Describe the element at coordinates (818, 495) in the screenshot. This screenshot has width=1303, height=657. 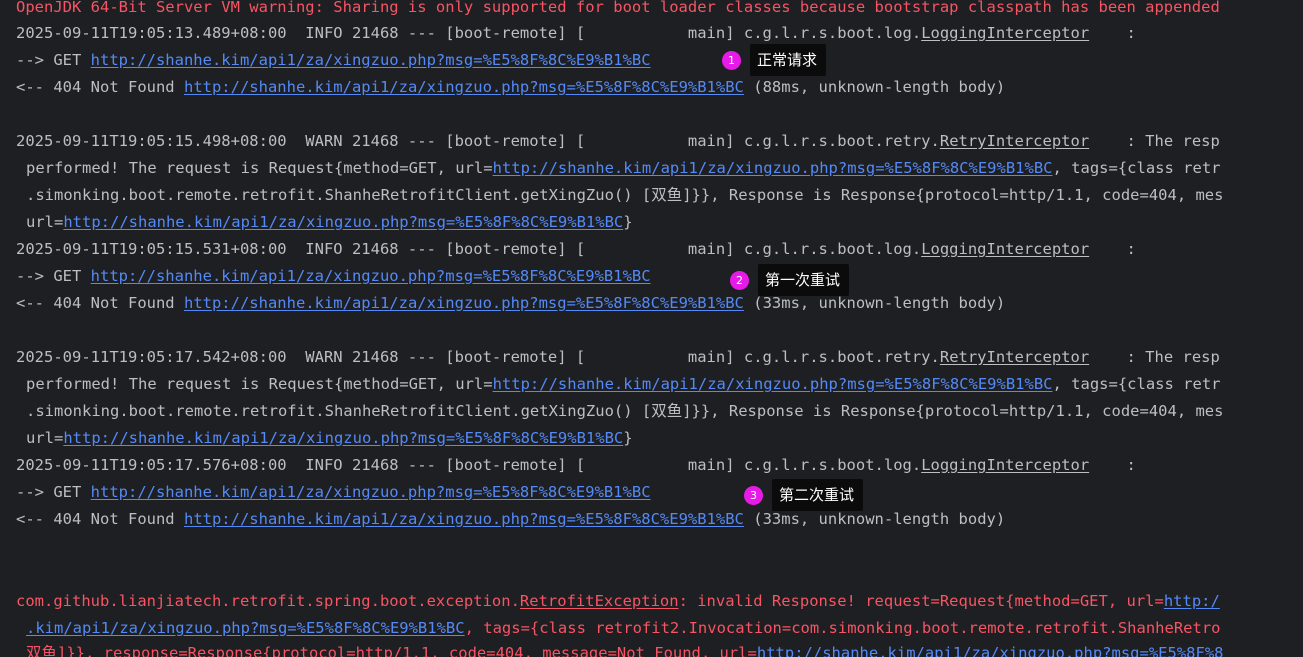
I see `annotation-label: 第二次重试` at that location.